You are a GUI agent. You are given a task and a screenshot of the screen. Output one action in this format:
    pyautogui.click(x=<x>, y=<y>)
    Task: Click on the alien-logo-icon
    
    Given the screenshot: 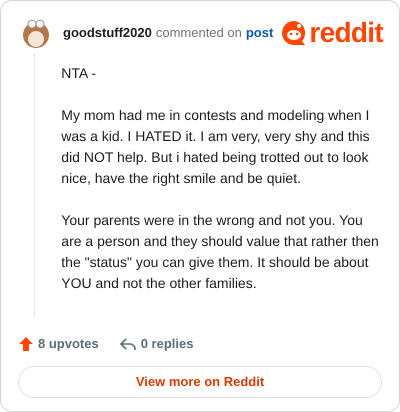 What is the action you would take?
    pyautogui.click(x=294, y=33)
    